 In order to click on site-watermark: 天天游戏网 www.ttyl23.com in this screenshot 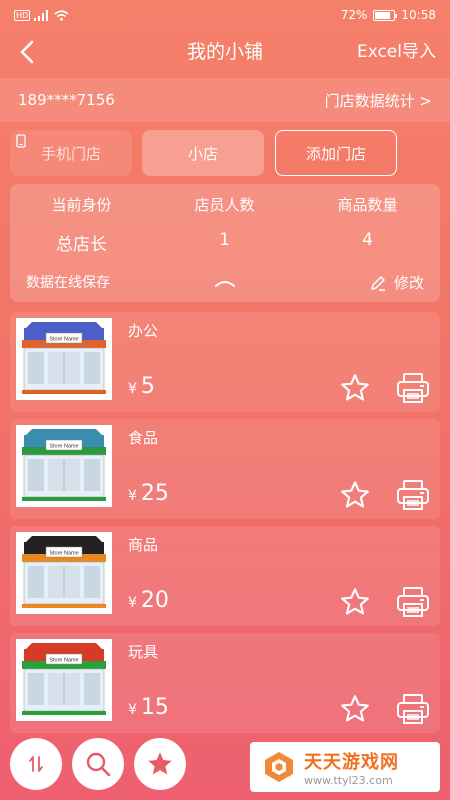, I will do `click(345, 767)`.